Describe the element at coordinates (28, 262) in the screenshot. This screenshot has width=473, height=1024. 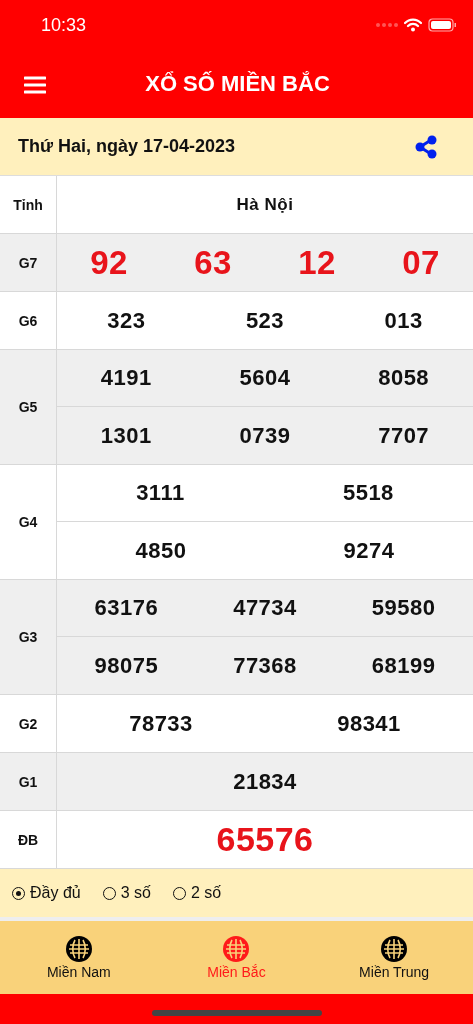
I see `prize-label: G7` at that location.